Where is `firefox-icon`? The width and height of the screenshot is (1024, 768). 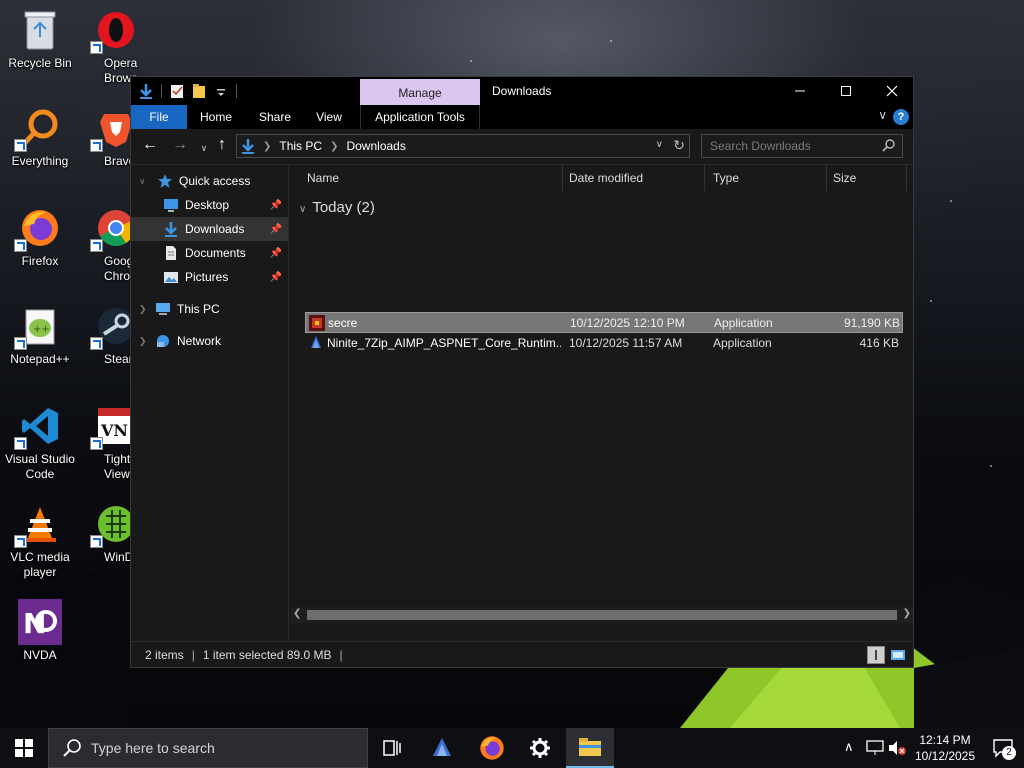
firefox-icon is located at coordinates (38, 229).